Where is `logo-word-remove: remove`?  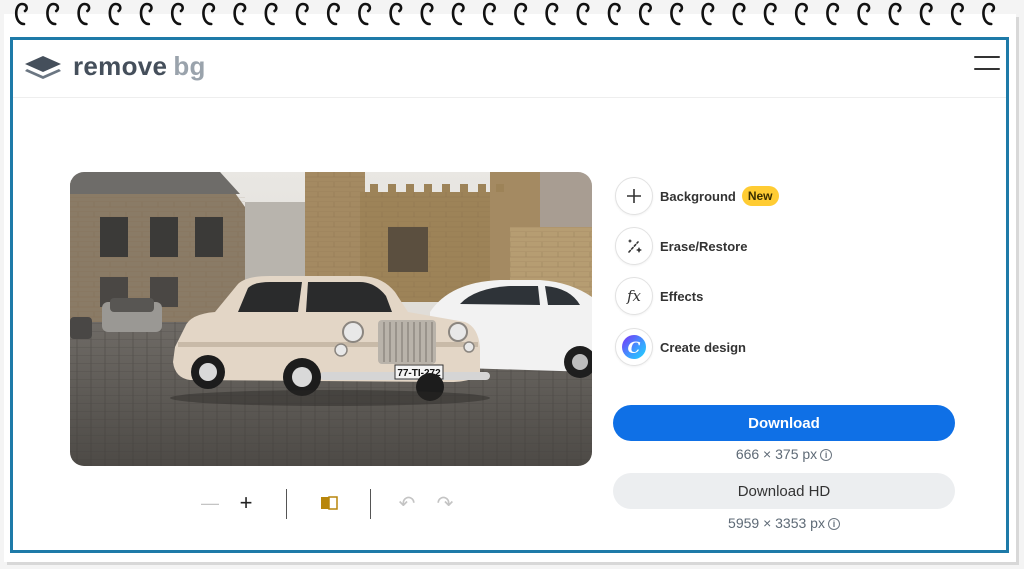 logo-word-remove: remove is located at coordinates (120, 66).